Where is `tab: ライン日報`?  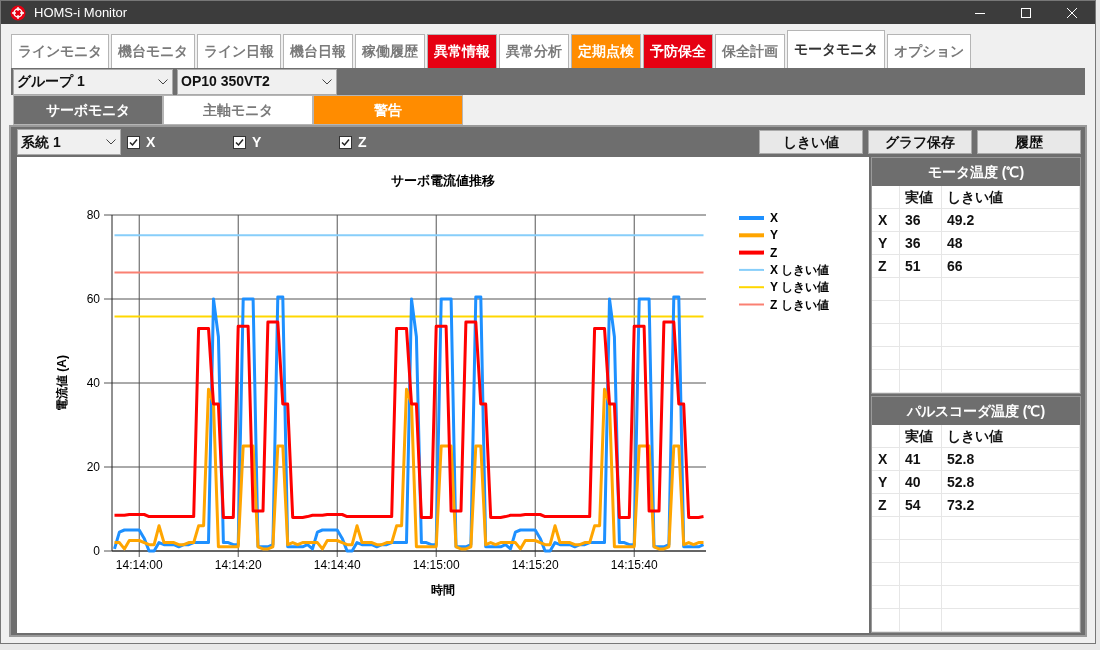 tab: ライン日報 is located at coordinates (239, 51).